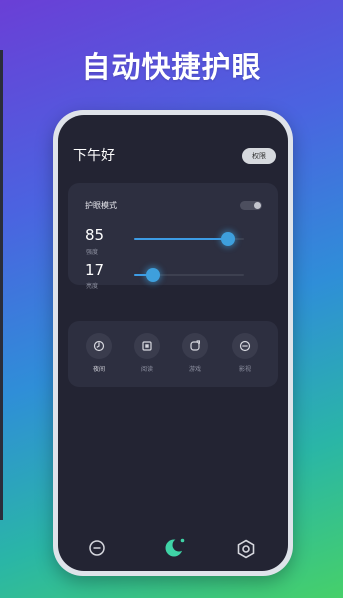 The width and height of the screenshot is (343, 598). What do you see at coordinates (245, 346) in the screenshot?
I see `video-mode-icon` at bounding box center [245, 346].